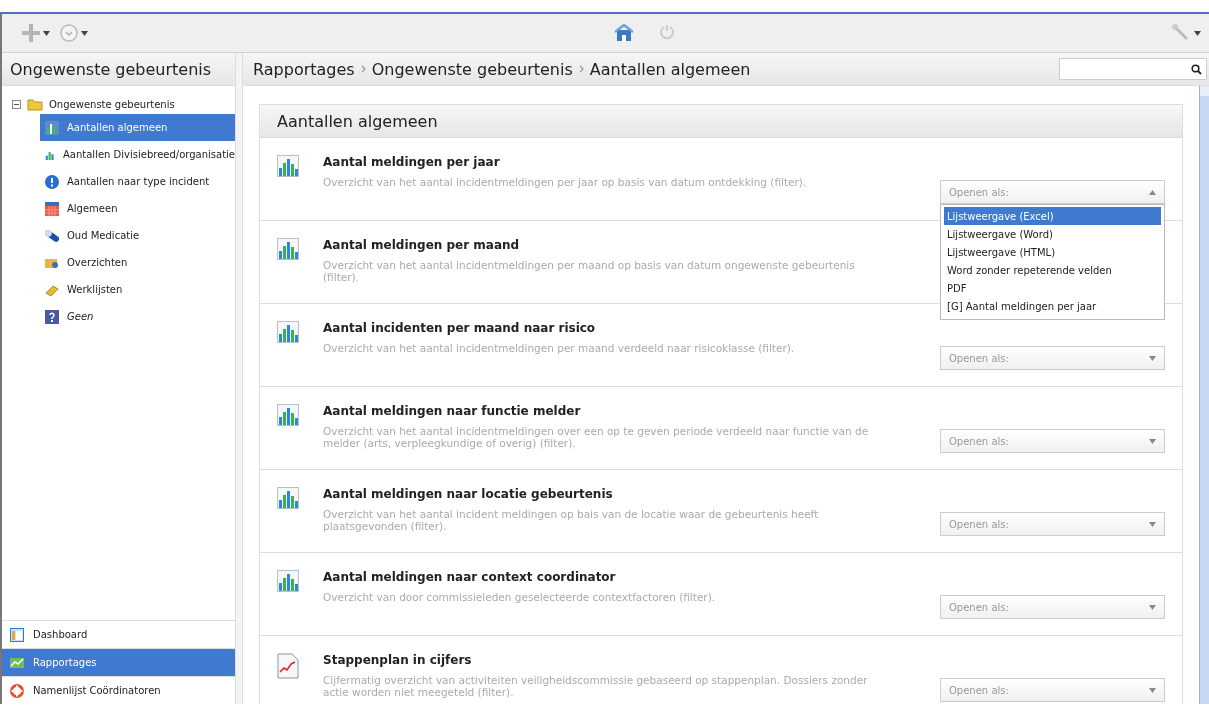  I want to click on home-icon, so click(623, 33).